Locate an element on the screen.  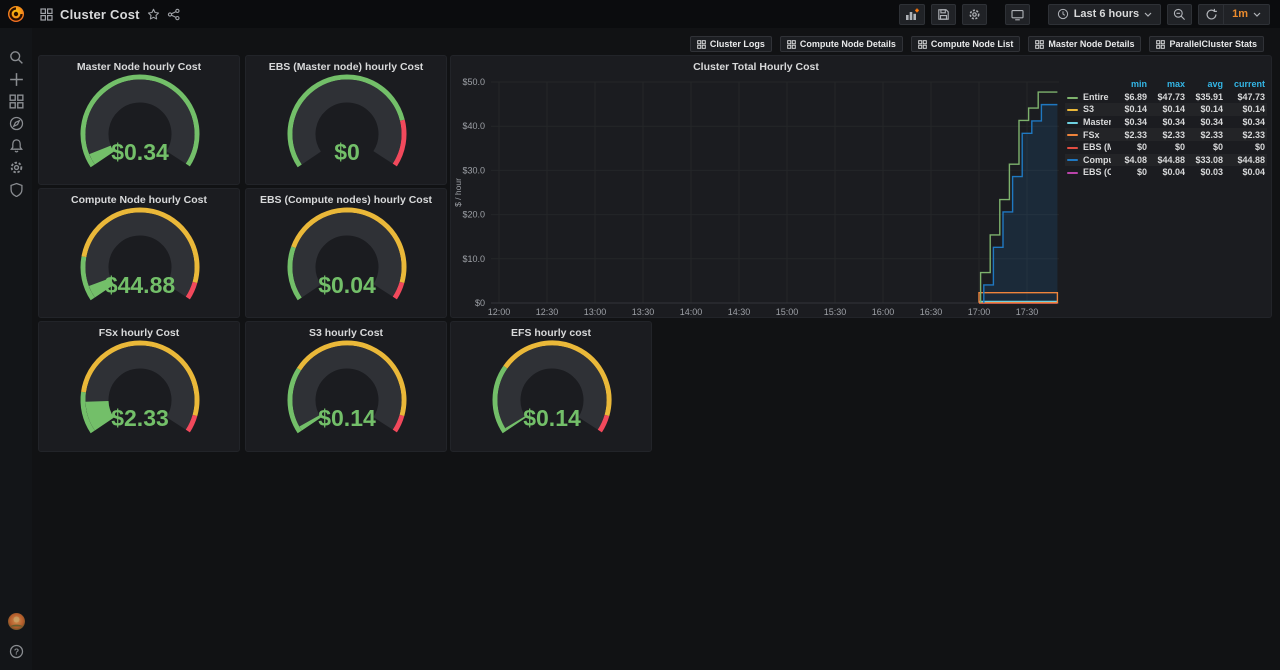
legend-stat-max: $47.73 is located at coordinates (1171, 96).